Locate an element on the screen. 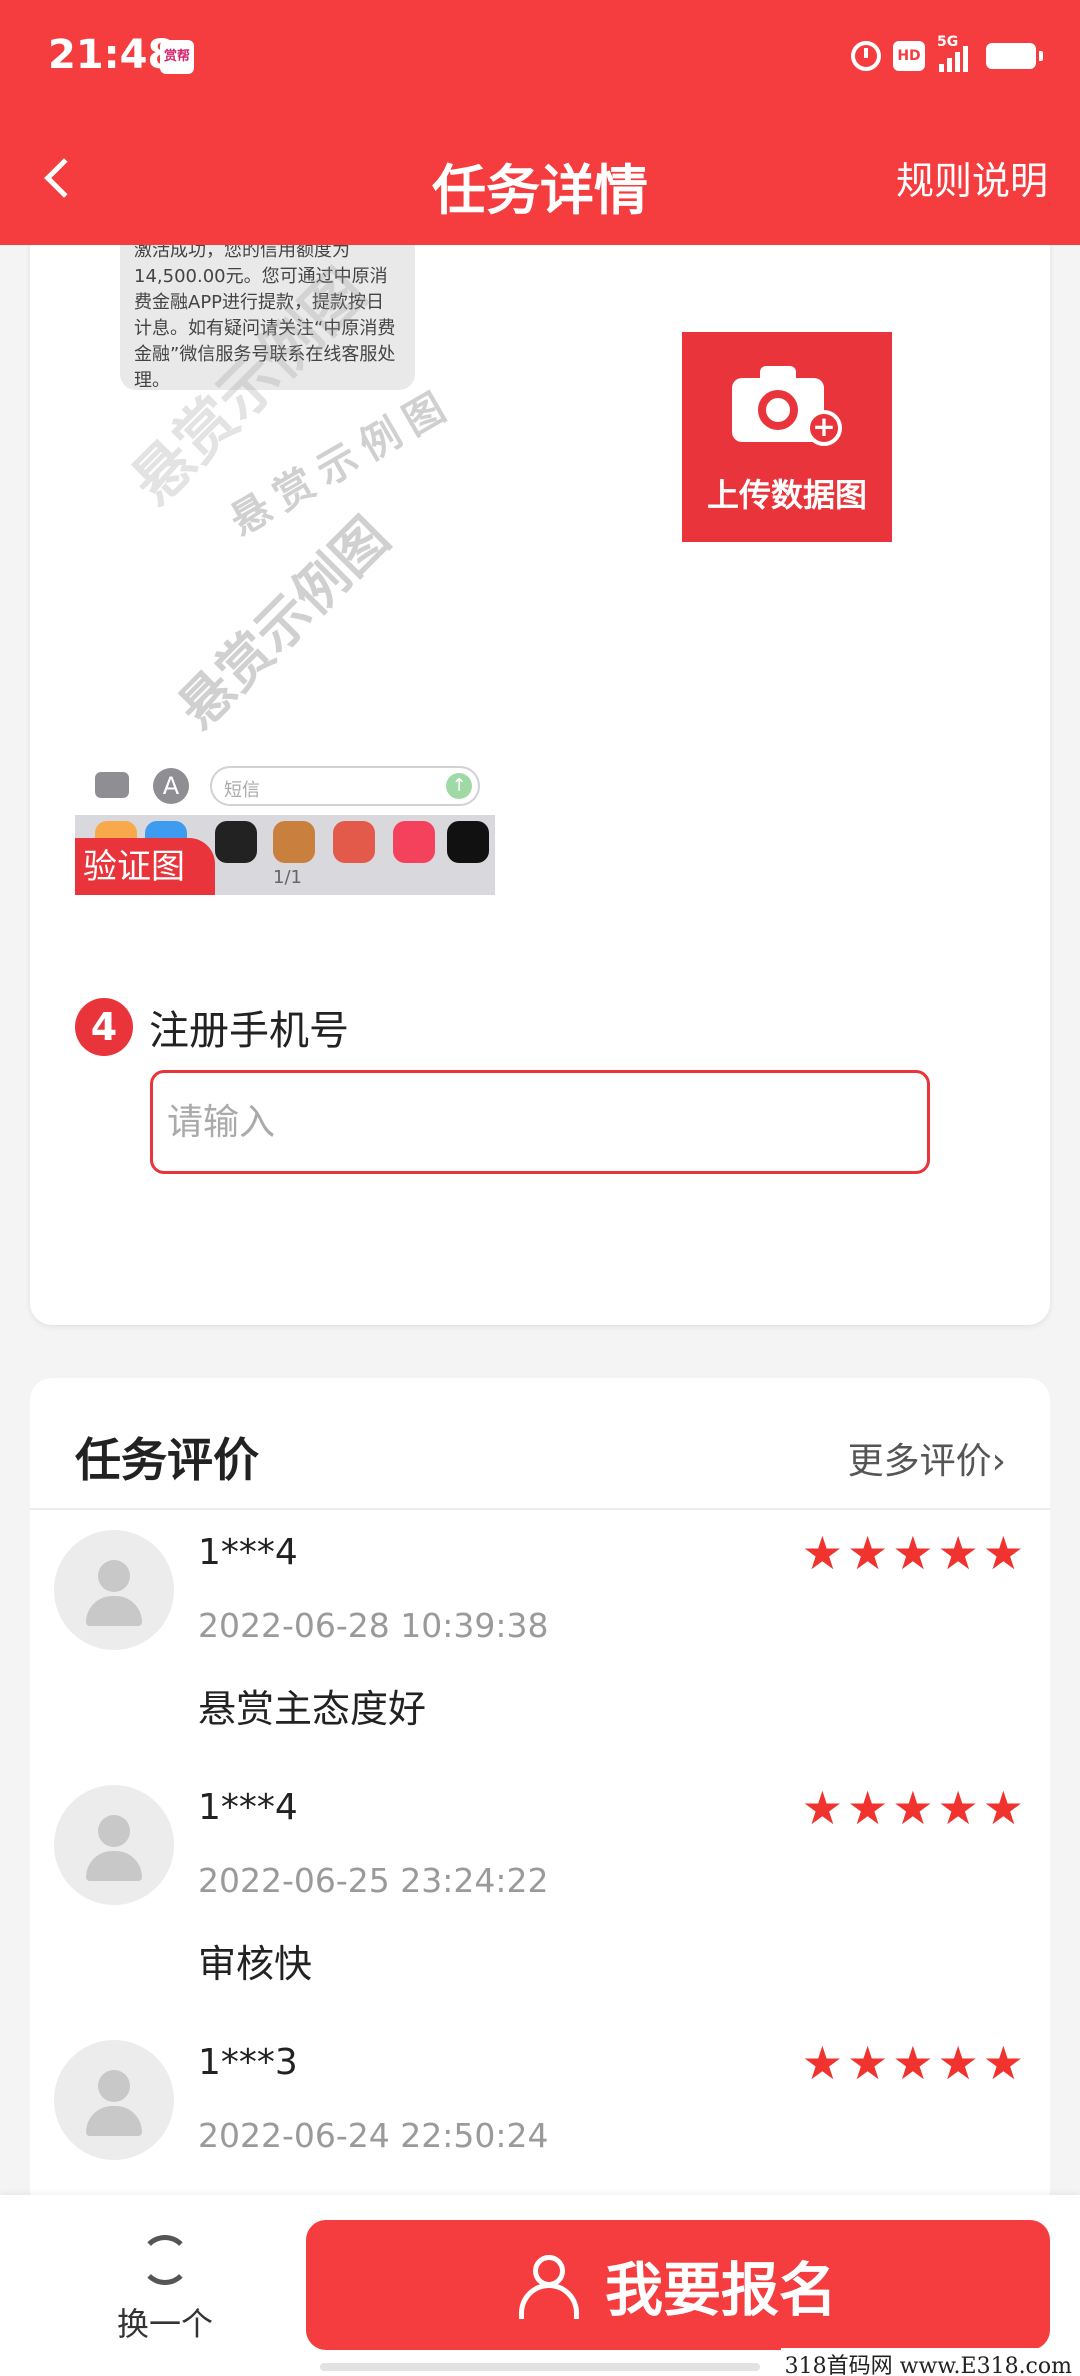 The image size is (1080, 2376). review-text: 悬赏主态度好 is located at coordinates (312, 1709).